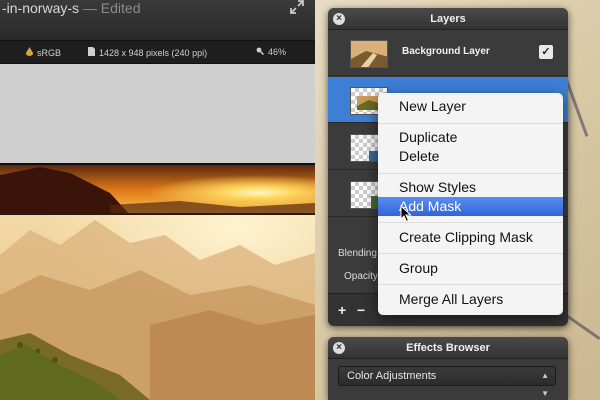 This screenshot has height=400, width=600. Describe the element at coordinates (470, 268) in the screenshot. I see `menu-item-group: Group` at that location.